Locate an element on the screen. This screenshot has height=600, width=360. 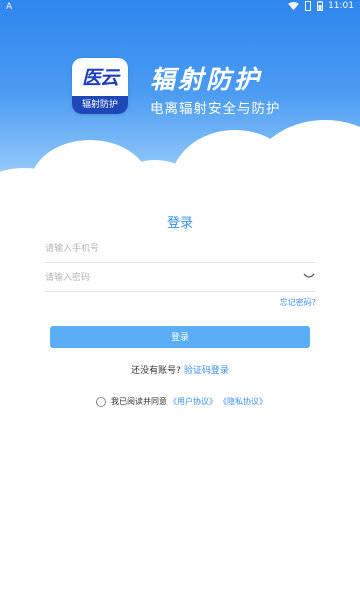
login-title: 登录 is located at coordinates (179, 223).